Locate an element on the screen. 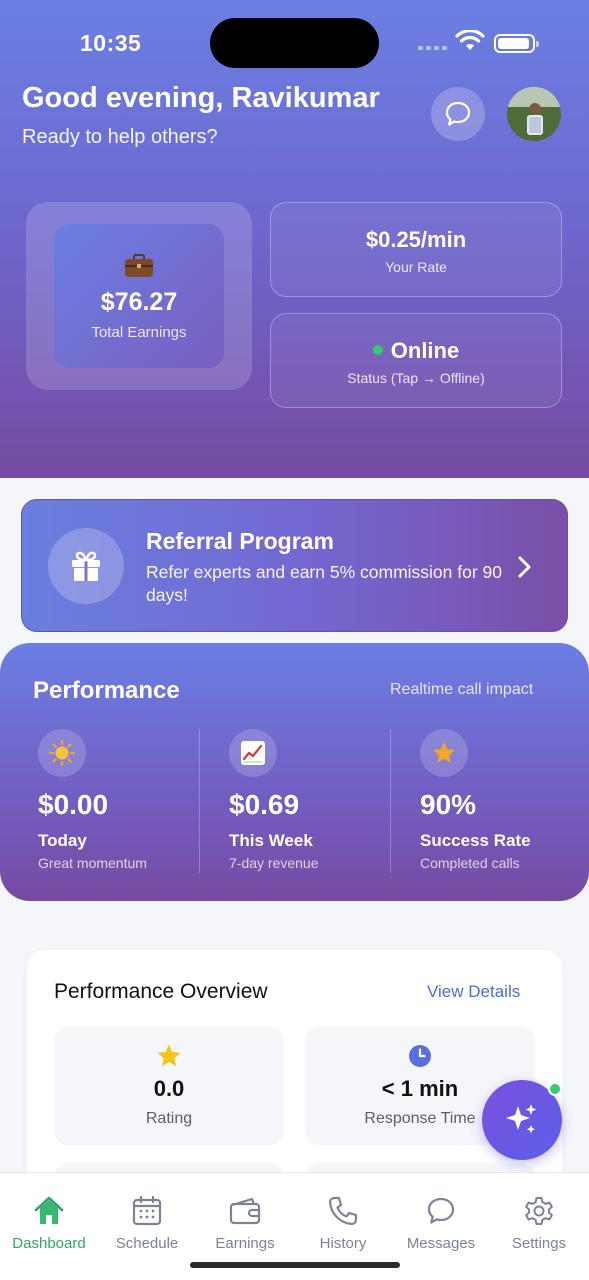  tab-earnings: Earnings is located at coordinates (245, 1222).